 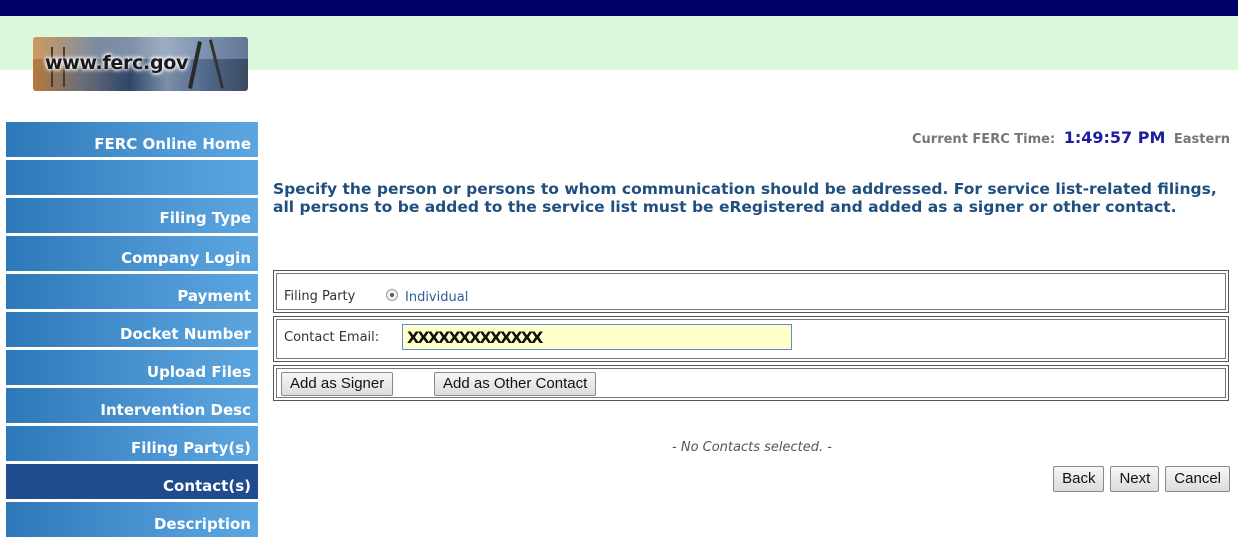 I want to click on wizard-buttons: Back Next Cancel, so click(x=1138, y=479).